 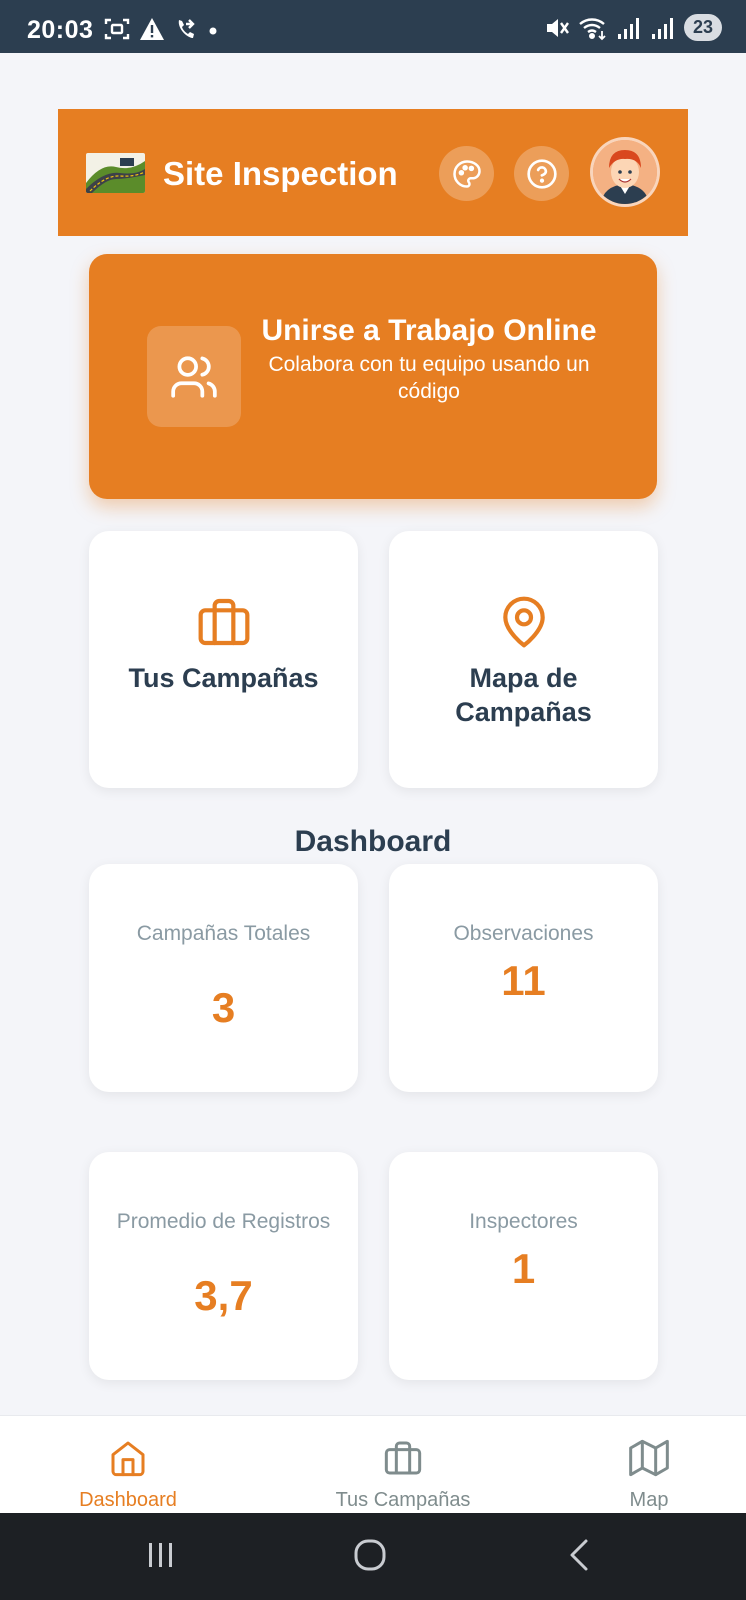 What do you see at coordinates (223, 1007) in the screenshot?
I see `stat-value: 3` at bounding box center [223, 1007].